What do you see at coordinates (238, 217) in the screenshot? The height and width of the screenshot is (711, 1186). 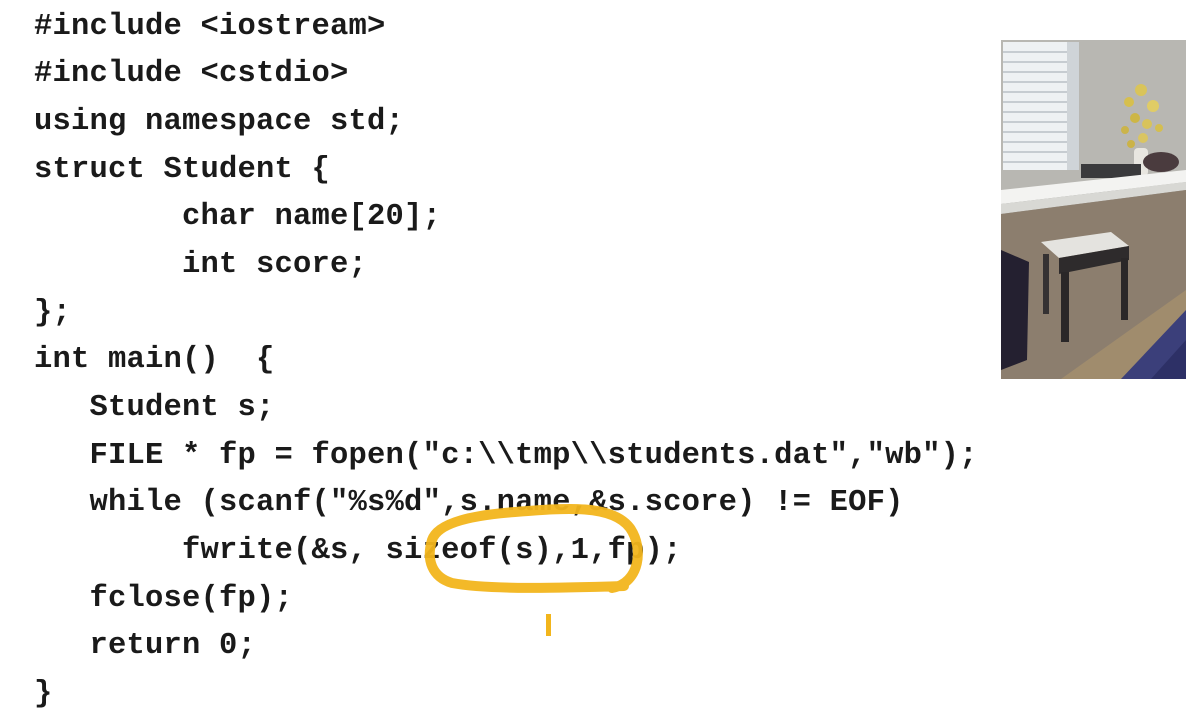 I see `code-line-5: char name[20];` at bounding box center [238, 217].